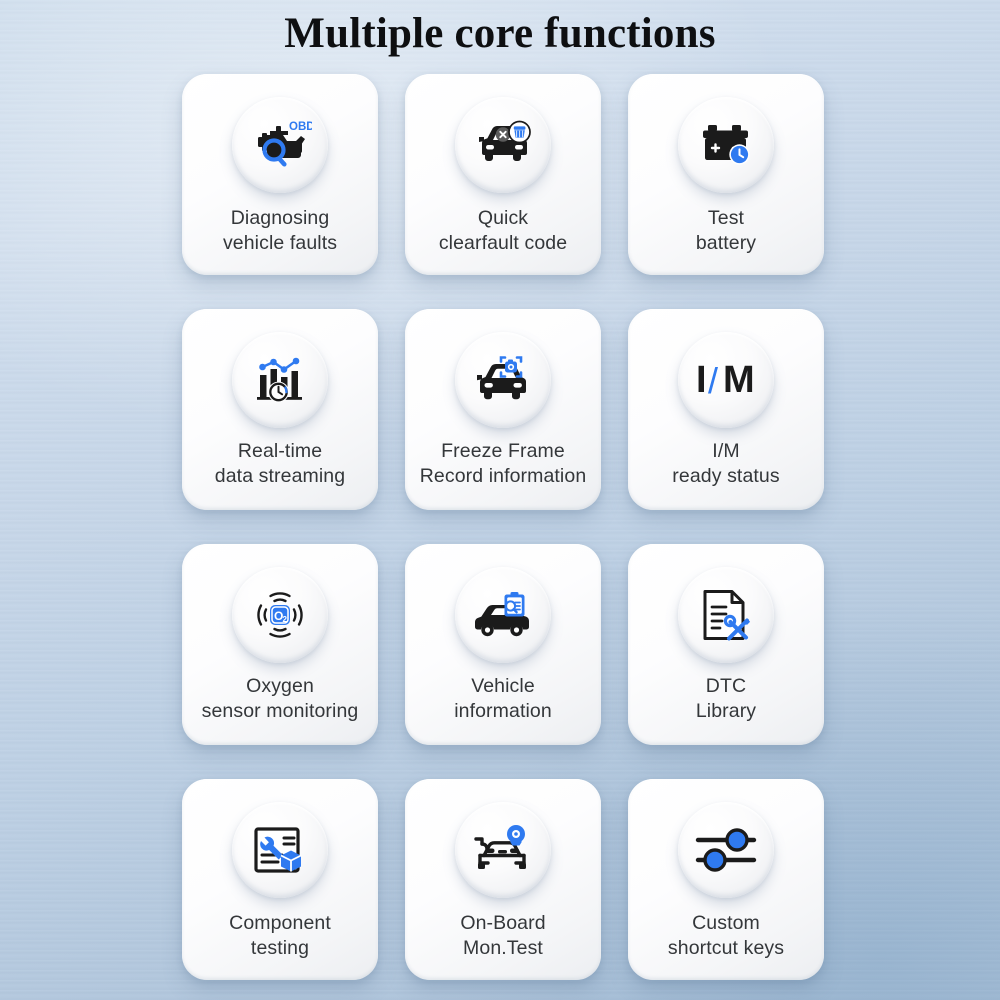 The width and height of the screenshot is (1000, 1000). Describe the element at coordinates (726, 463) in the screenshot. I see `feature-card-label: I/M ready status` at that location.